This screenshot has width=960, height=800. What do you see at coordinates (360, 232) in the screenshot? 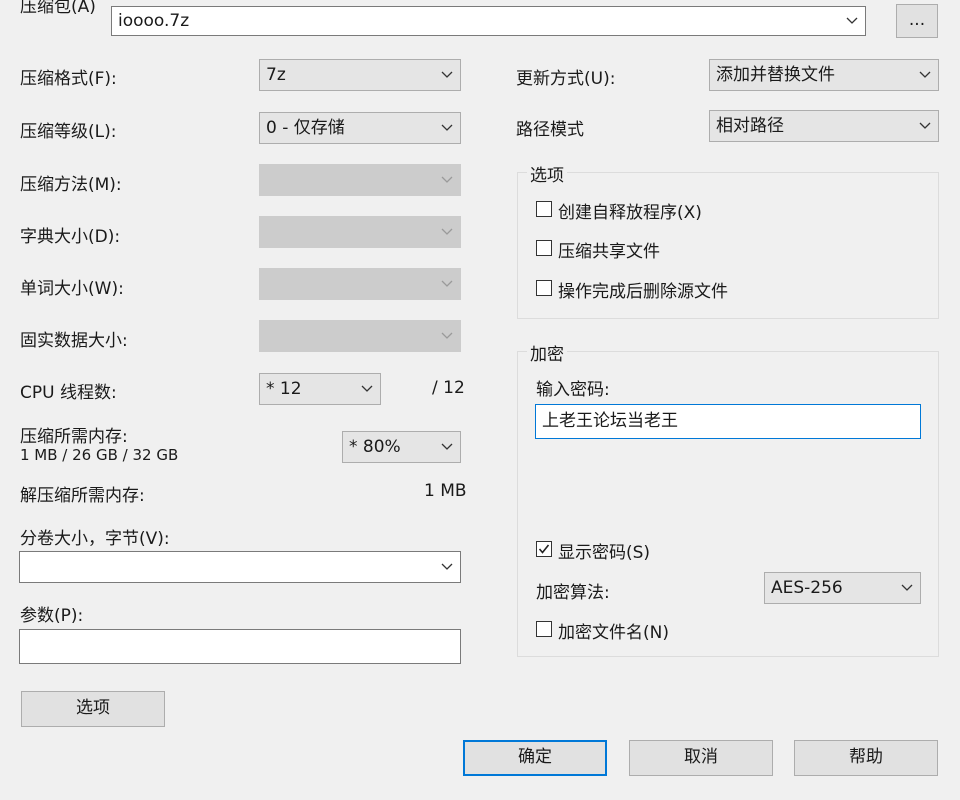
I see `dict-select` at bounding box center [360, 232].